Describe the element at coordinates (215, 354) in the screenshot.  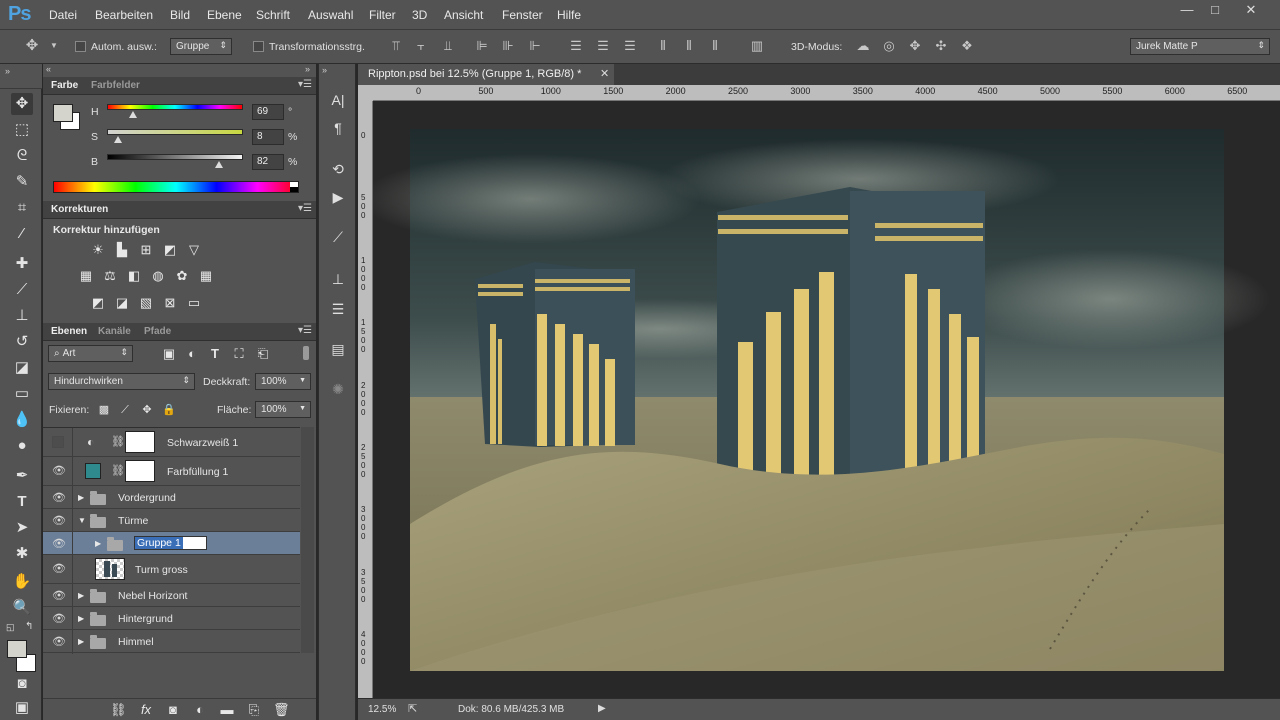
I see `filter-type-icon: T` at that location.